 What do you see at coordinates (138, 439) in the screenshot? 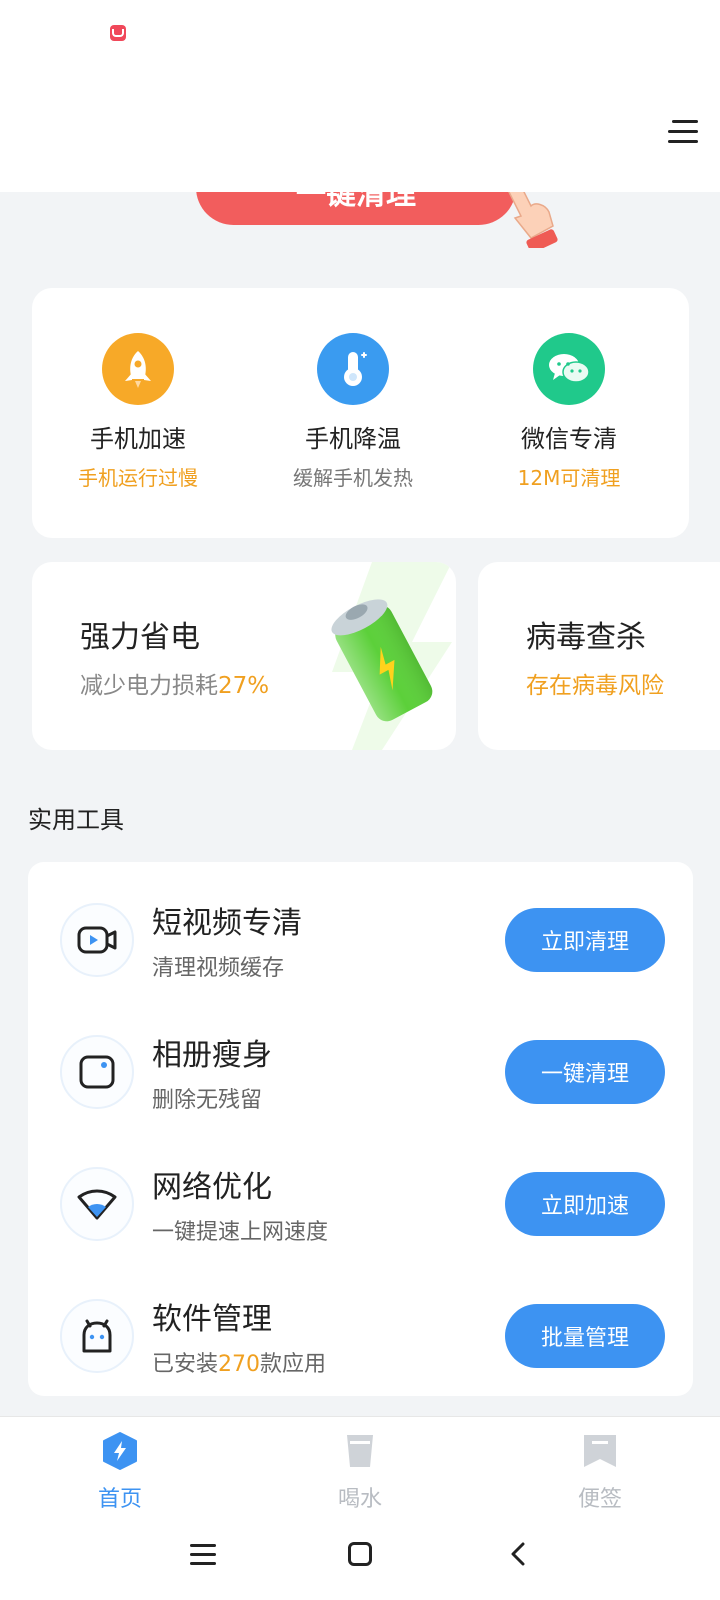
I see `quick-action-title: 手机加速` at bounding box center [138, 439].